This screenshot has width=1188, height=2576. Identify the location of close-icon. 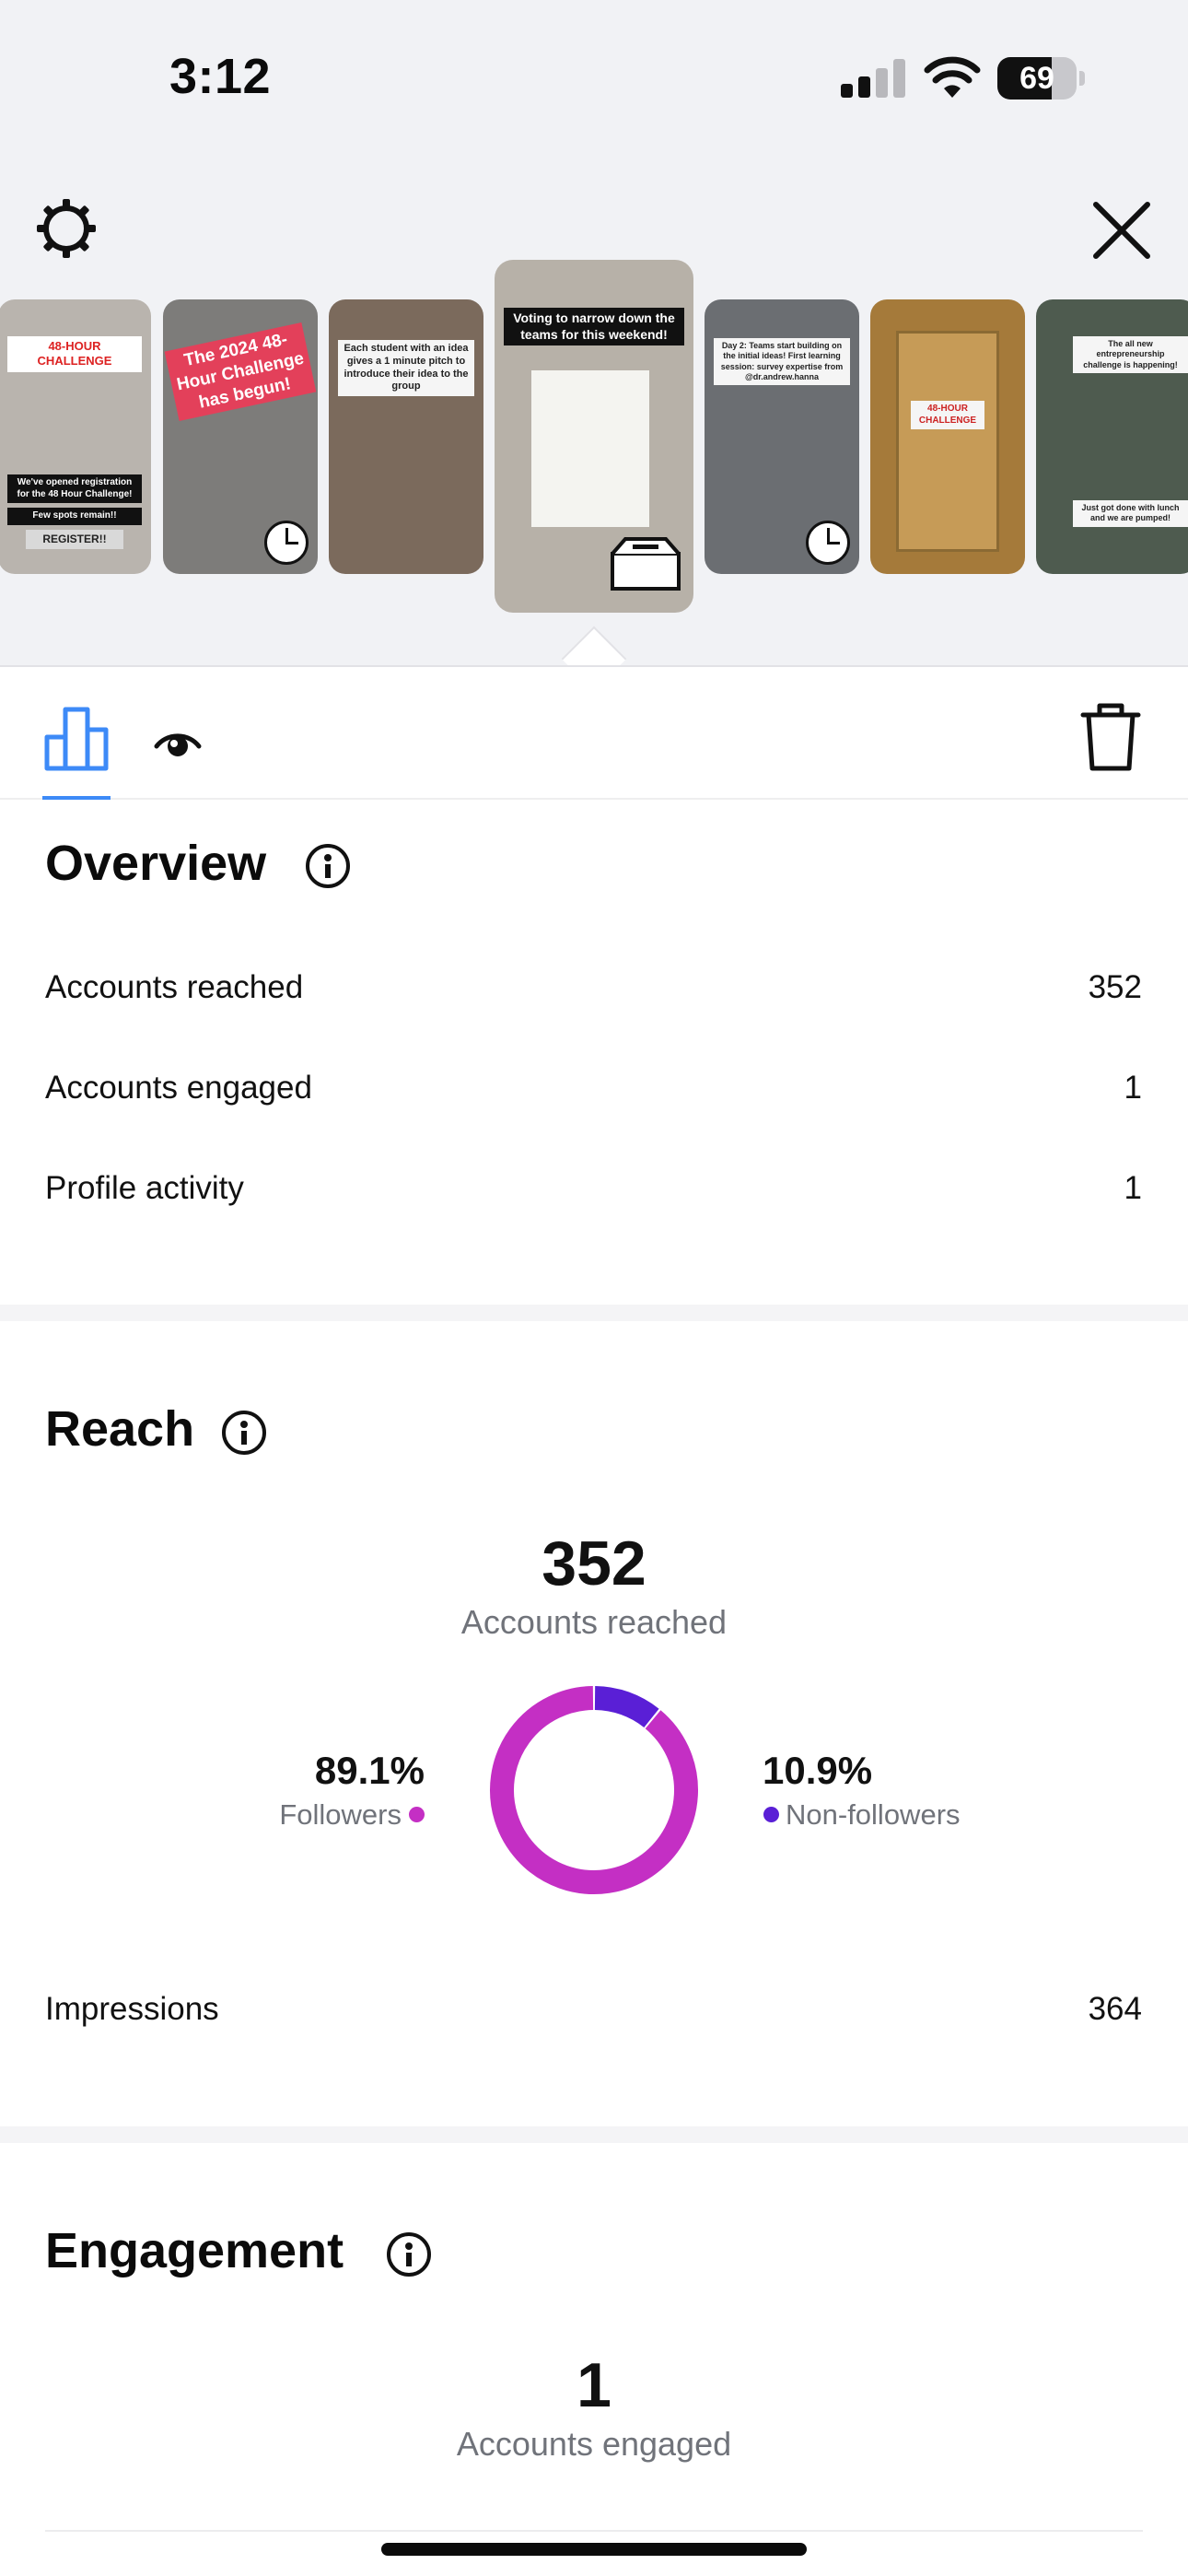
(1122, 230).